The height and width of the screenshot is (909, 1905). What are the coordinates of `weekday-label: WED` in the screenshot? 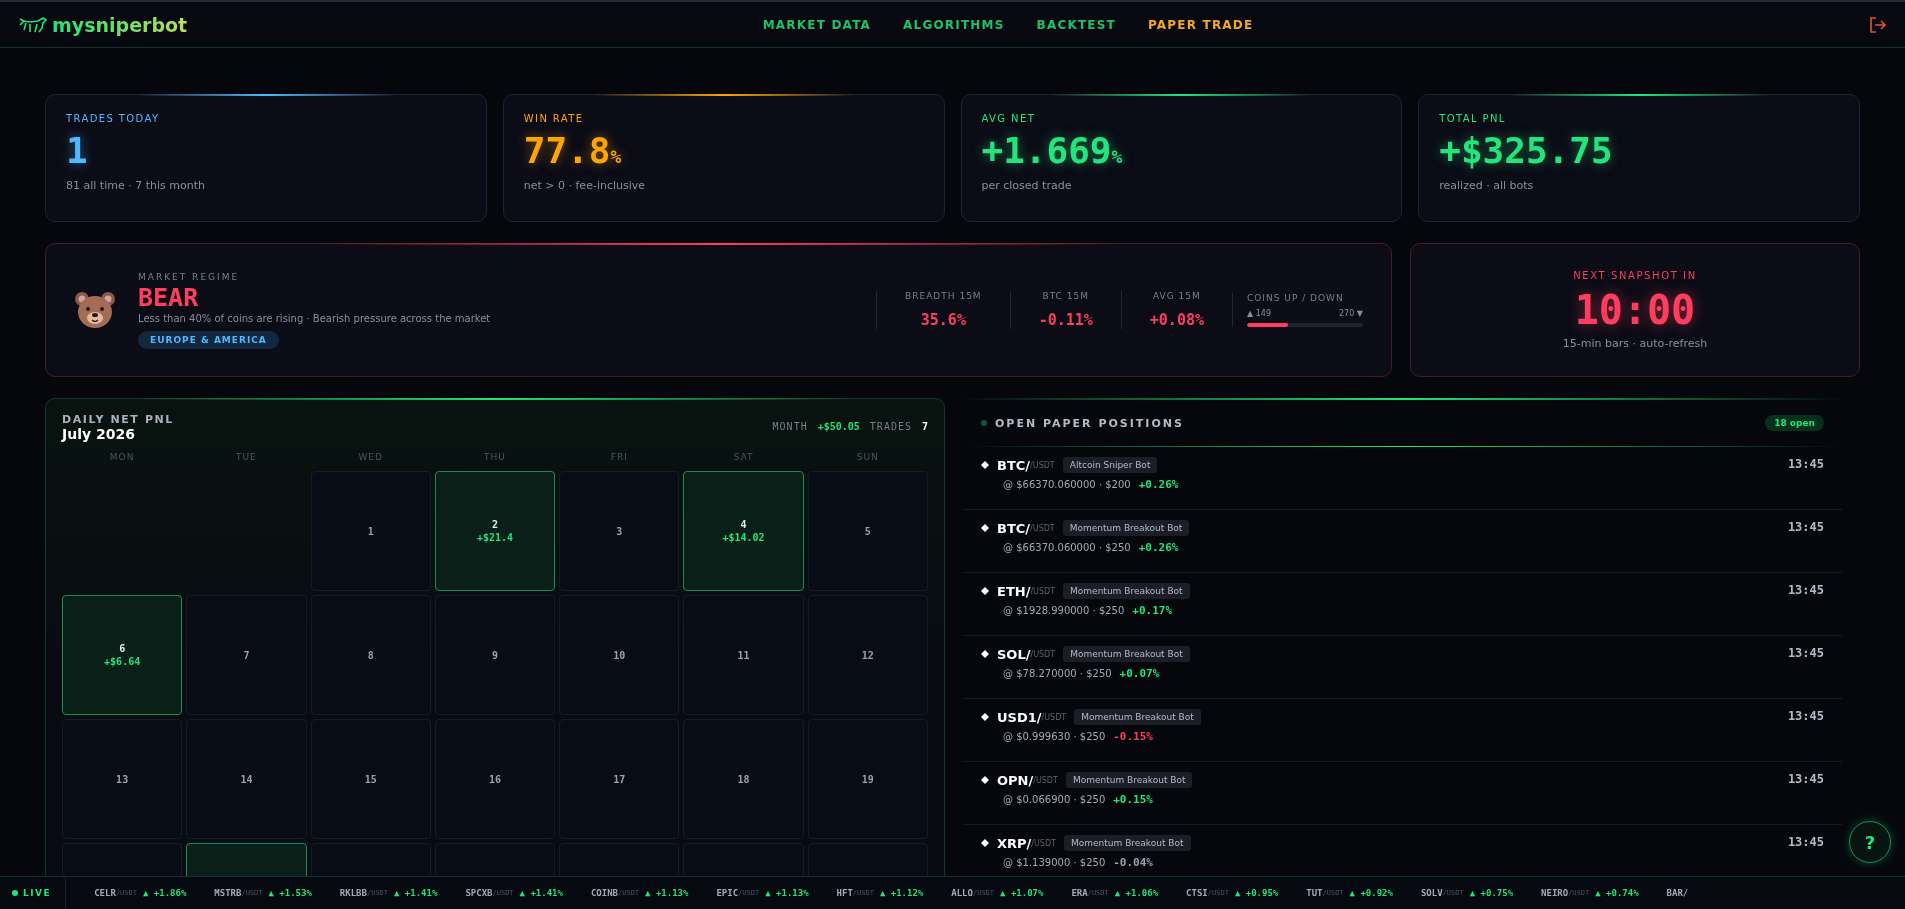 It's located at (370, 458).